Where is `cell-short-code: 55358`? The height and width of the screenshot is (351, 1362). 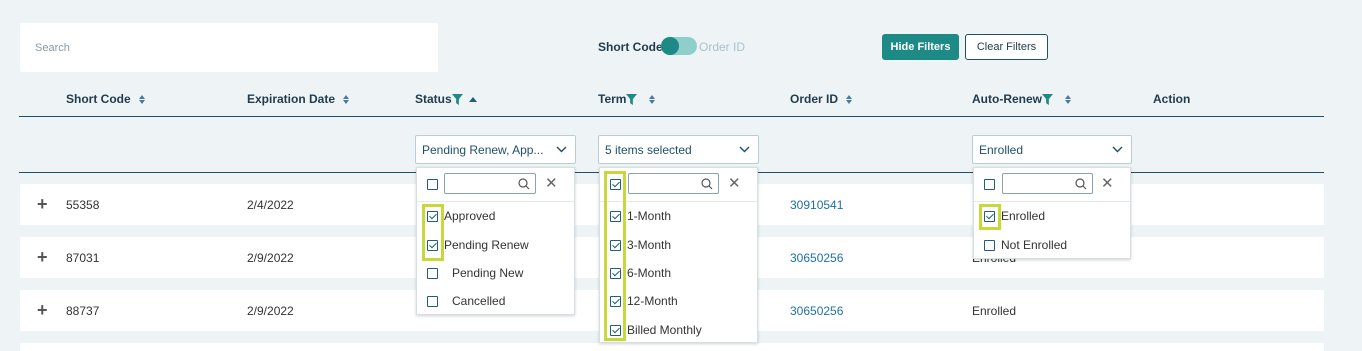
cell-short-code: 55358 is located at coordinates (83, 205).